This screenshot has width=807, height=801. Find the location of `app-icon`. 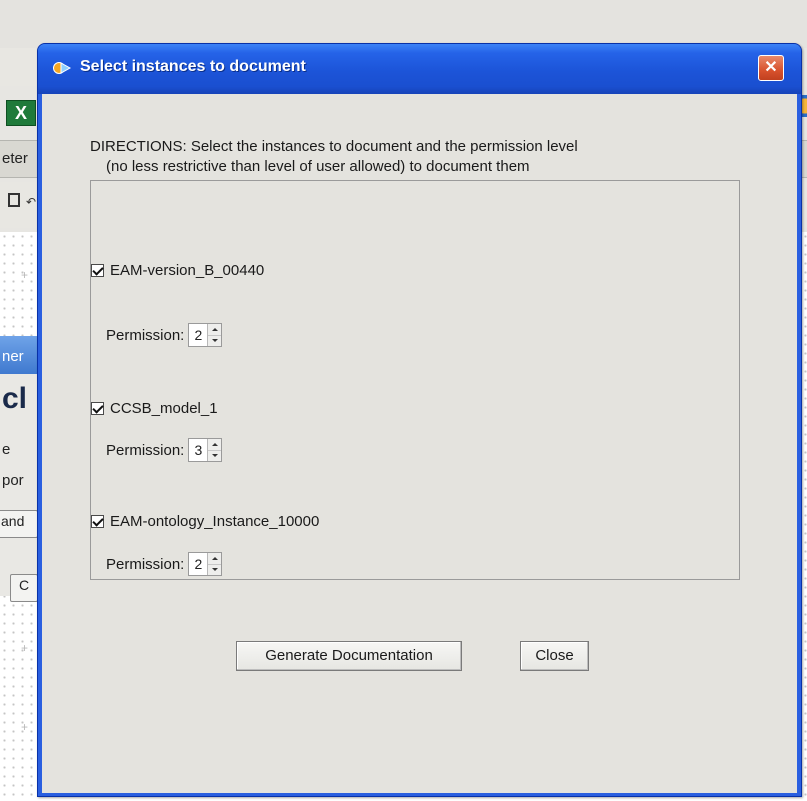

app-icon is located at coordinates (62, 68).